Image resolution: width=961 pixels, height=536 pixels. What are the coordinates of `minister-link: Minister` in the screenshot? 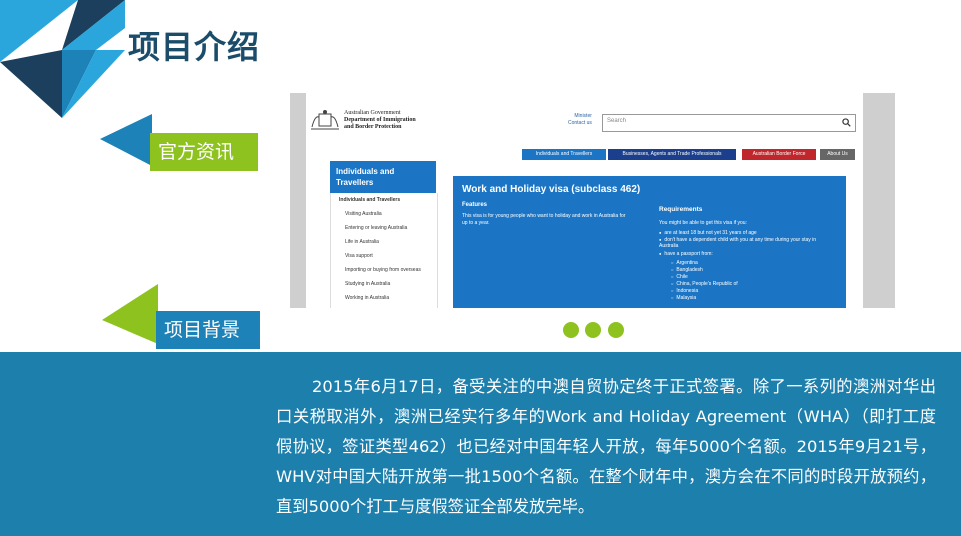 It's located at (580, 116).